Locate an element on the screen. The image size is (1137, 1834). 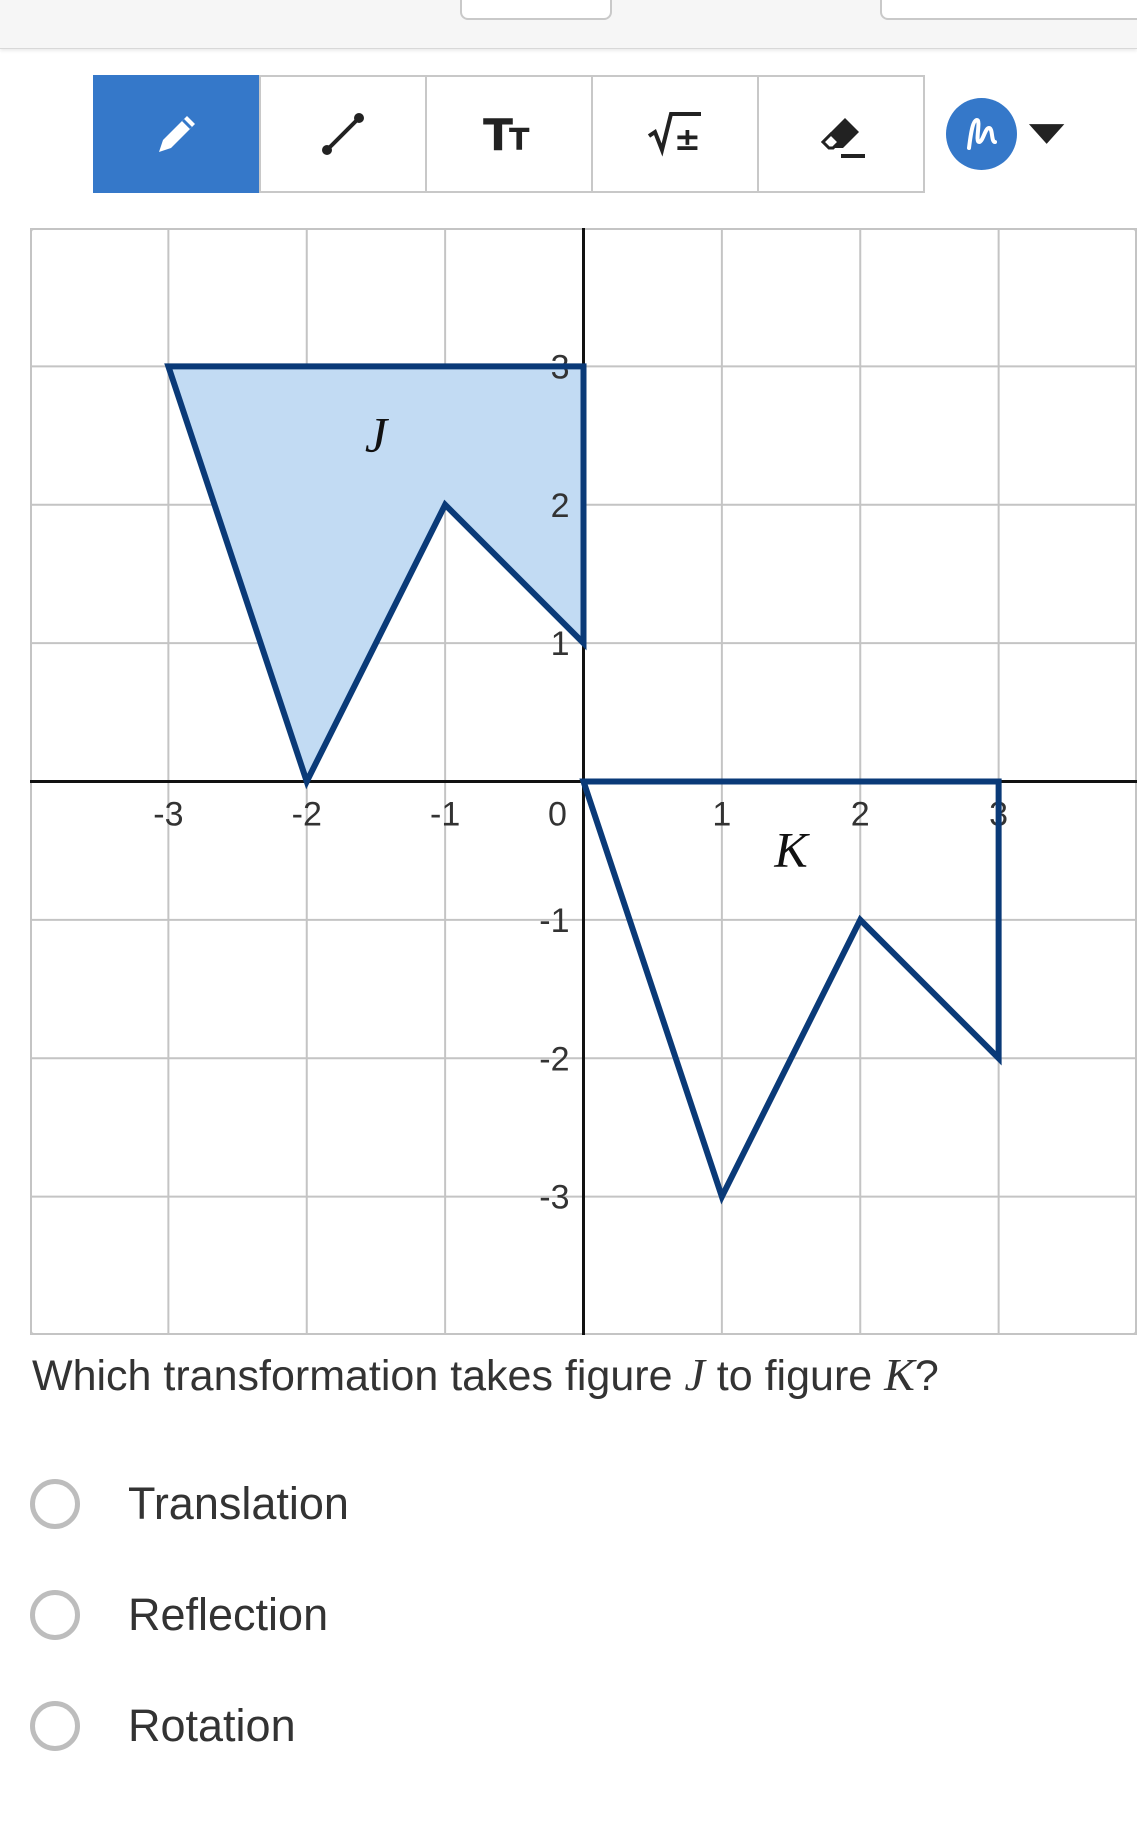
question-middle: to figure is located at coordinates (794, 1376).